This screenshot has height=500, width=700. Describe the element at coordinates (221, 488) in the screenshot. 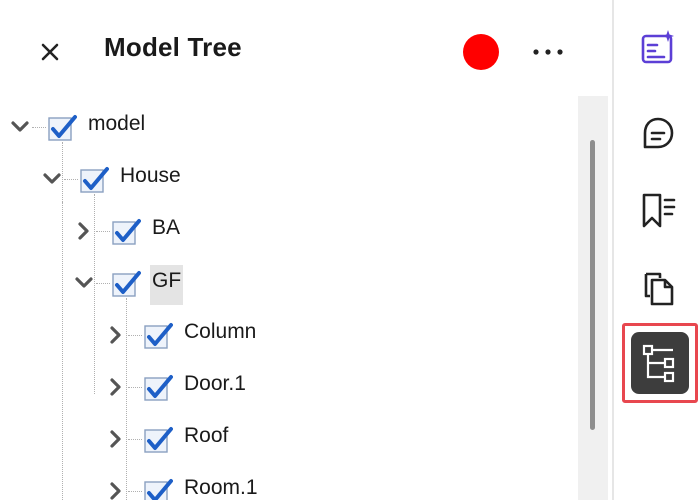

I see `tree-node-label: Room.1` at that location.